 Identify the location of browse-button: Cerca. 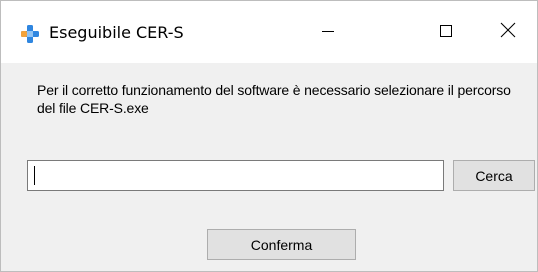
(494, 175).